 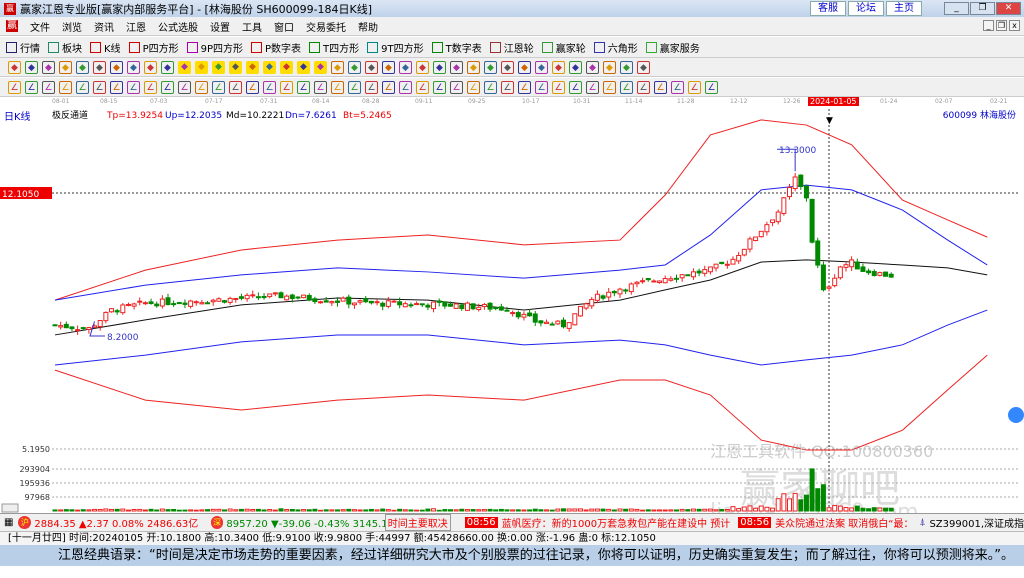 I want to click on mdi-restore-button: ❐, so click(x=1001, y=25).